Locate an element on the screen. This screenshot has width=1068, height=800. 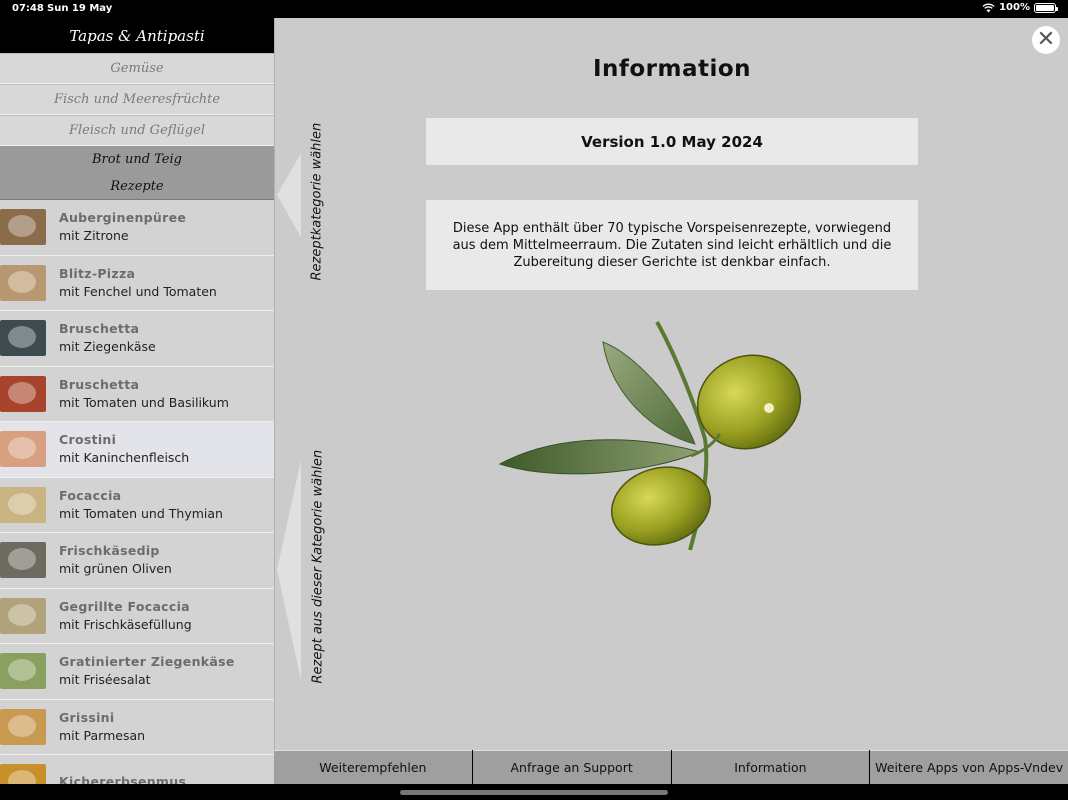
close-button: ✕ is located at coordinates (1046, 40).